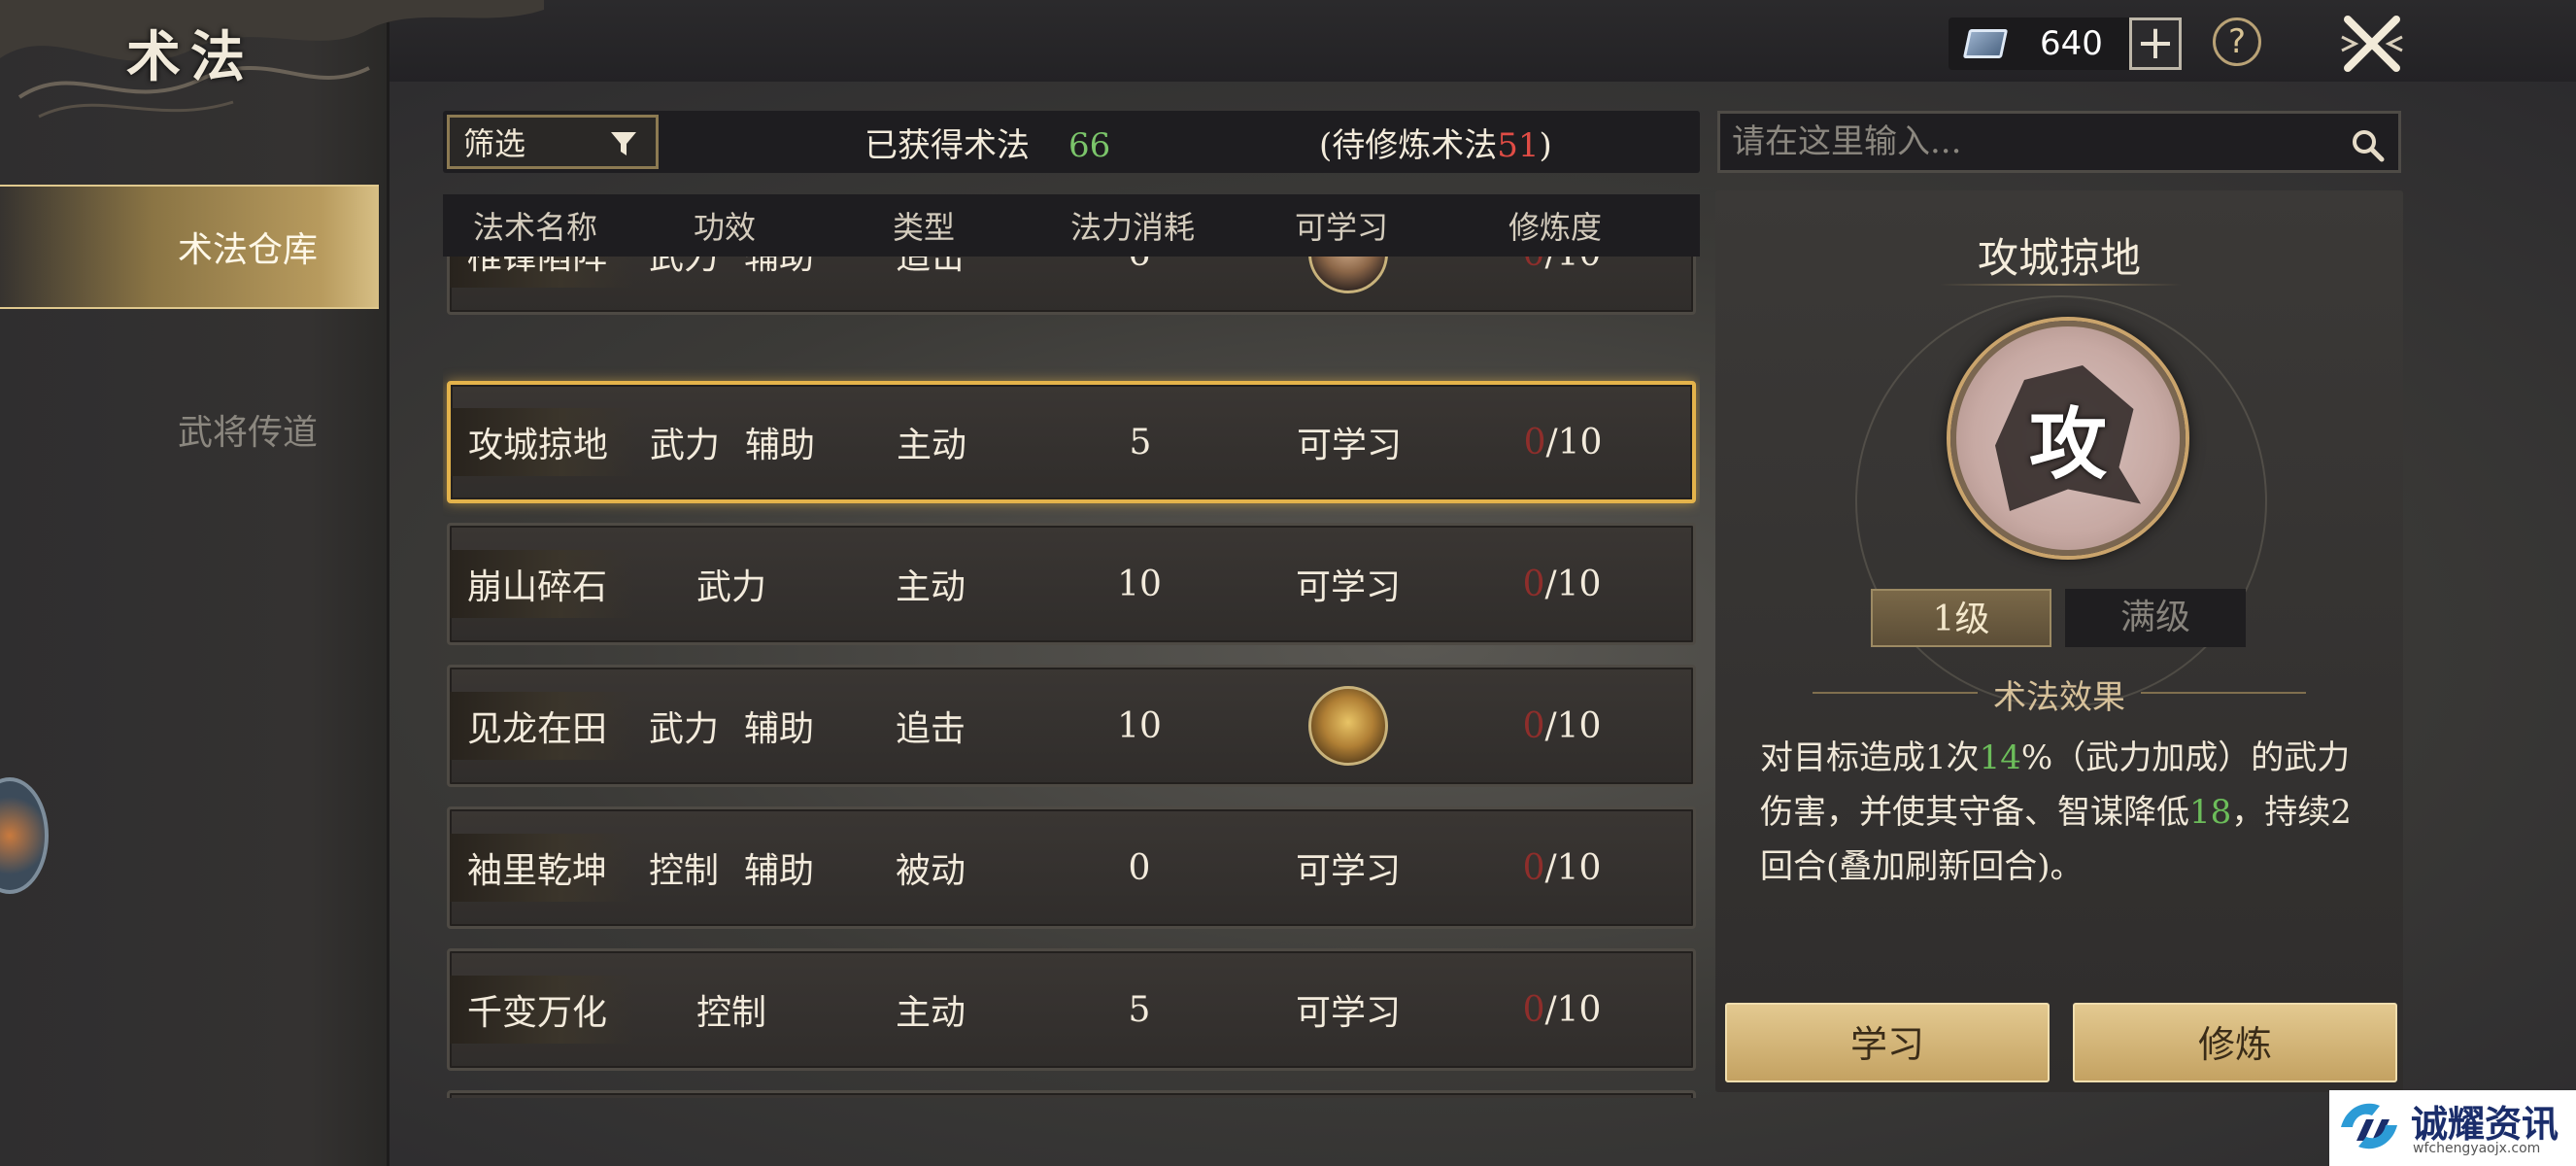  Describe the element at coordinates (930, 1013) in the screenshot. I see `spell-type: 主动` at that location.